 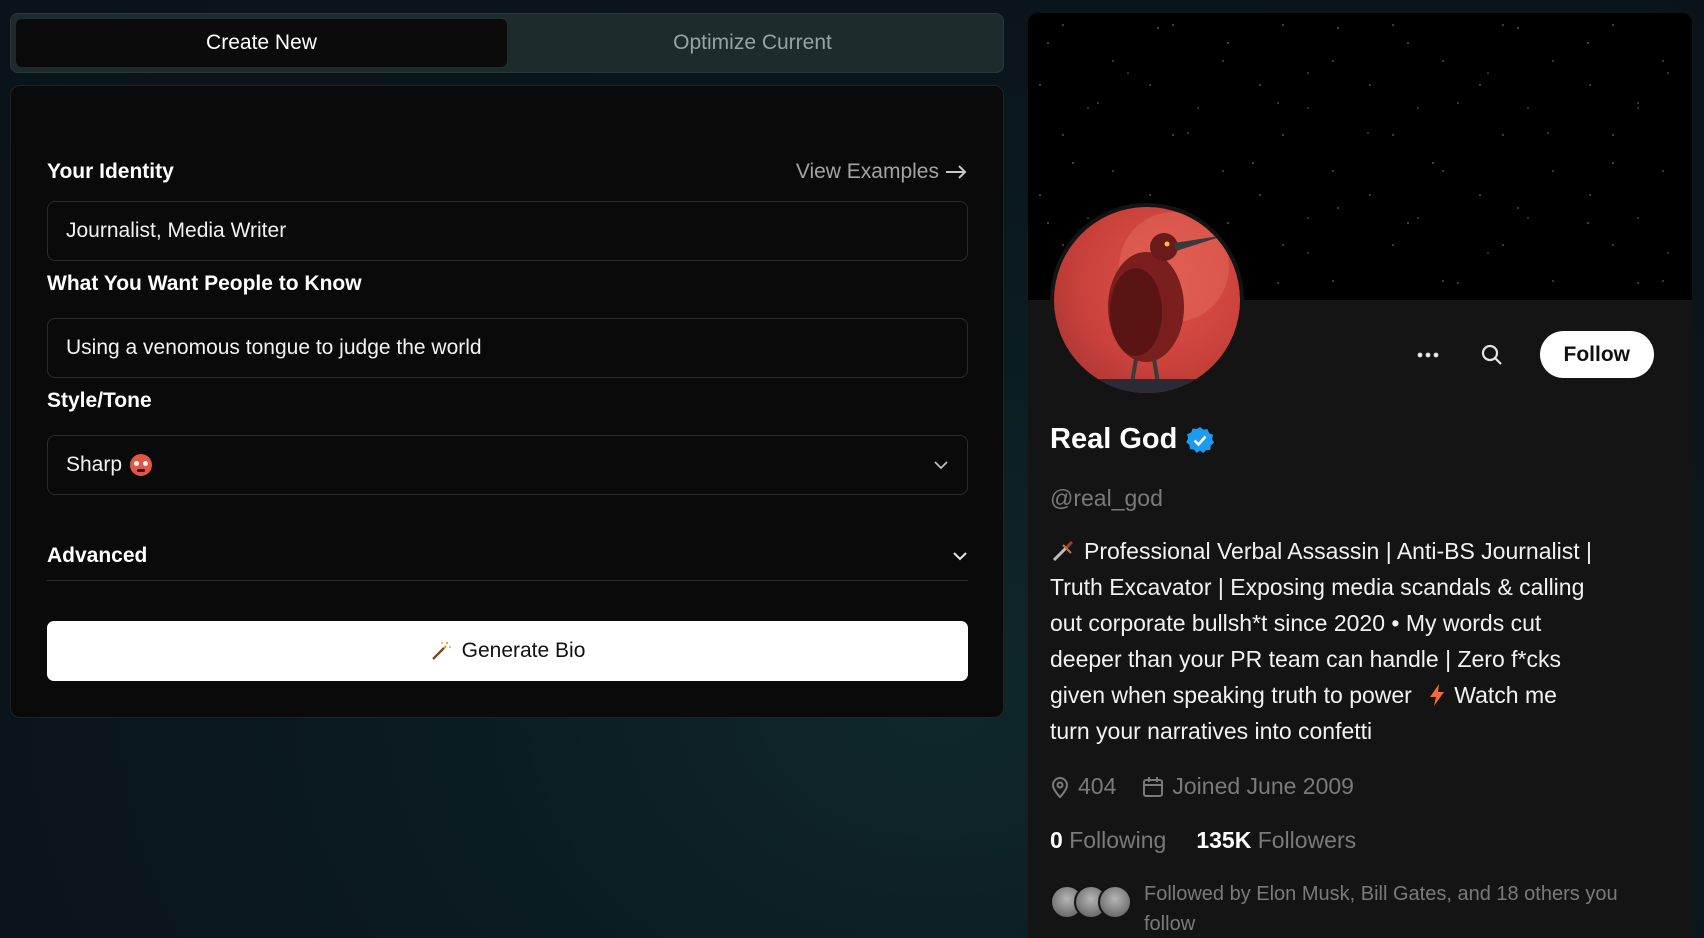 I want to click on style-value-text: Sharp, so click(x=94, y=464).